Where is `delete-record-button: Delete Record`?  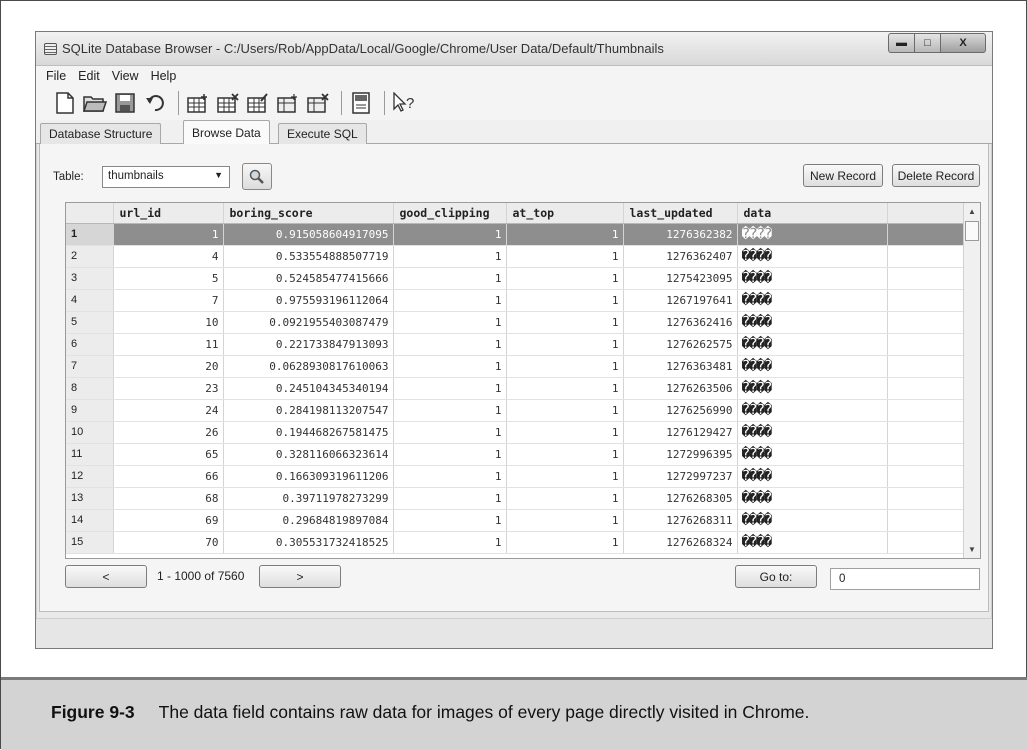 delete-record-button: Delete Record is located at coordinates (936, 175).